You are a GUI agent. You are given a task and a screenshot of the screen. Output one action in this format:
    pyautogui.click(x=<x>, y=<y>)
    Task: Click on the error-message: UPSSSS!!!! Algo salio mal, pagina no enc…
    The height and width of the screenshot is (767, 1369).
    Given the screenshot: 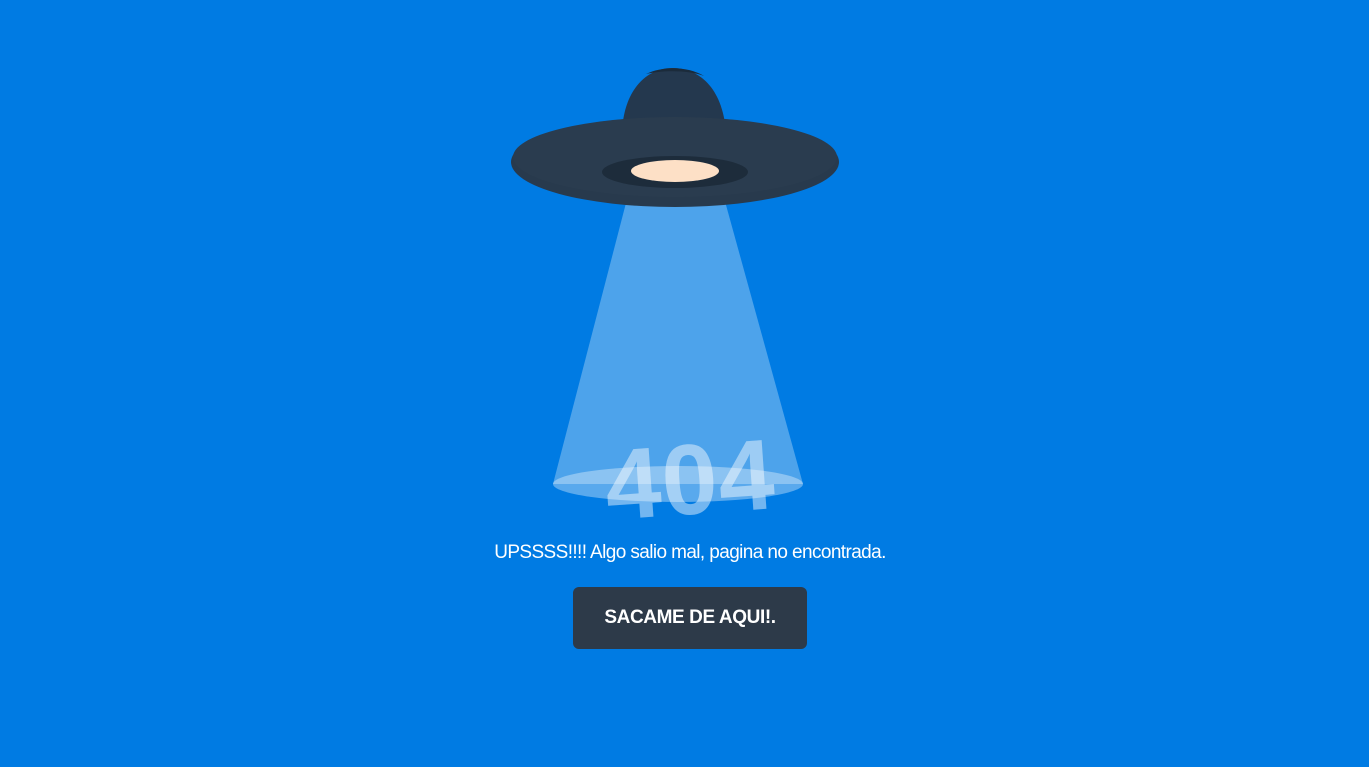 What is the action you would take?
    pyautogui.click(x=690, y=552)
    